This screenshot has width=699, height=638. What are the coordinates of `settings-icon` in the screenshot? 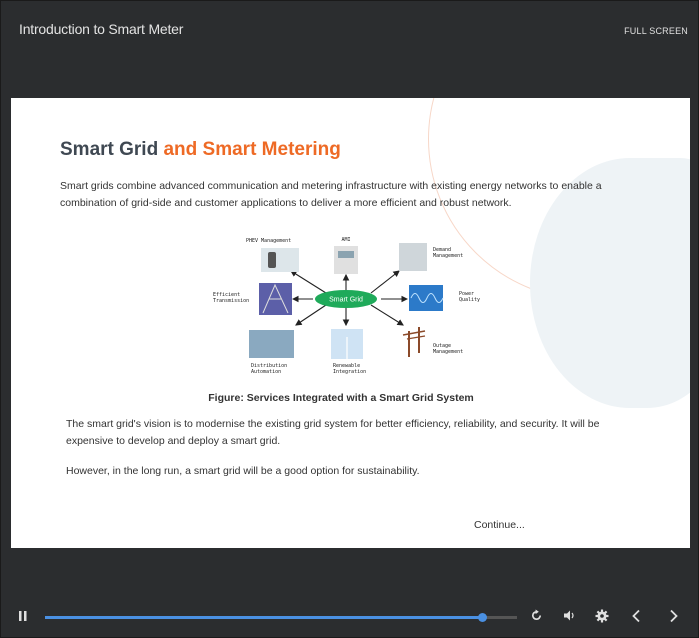 It's located at (602, 617).